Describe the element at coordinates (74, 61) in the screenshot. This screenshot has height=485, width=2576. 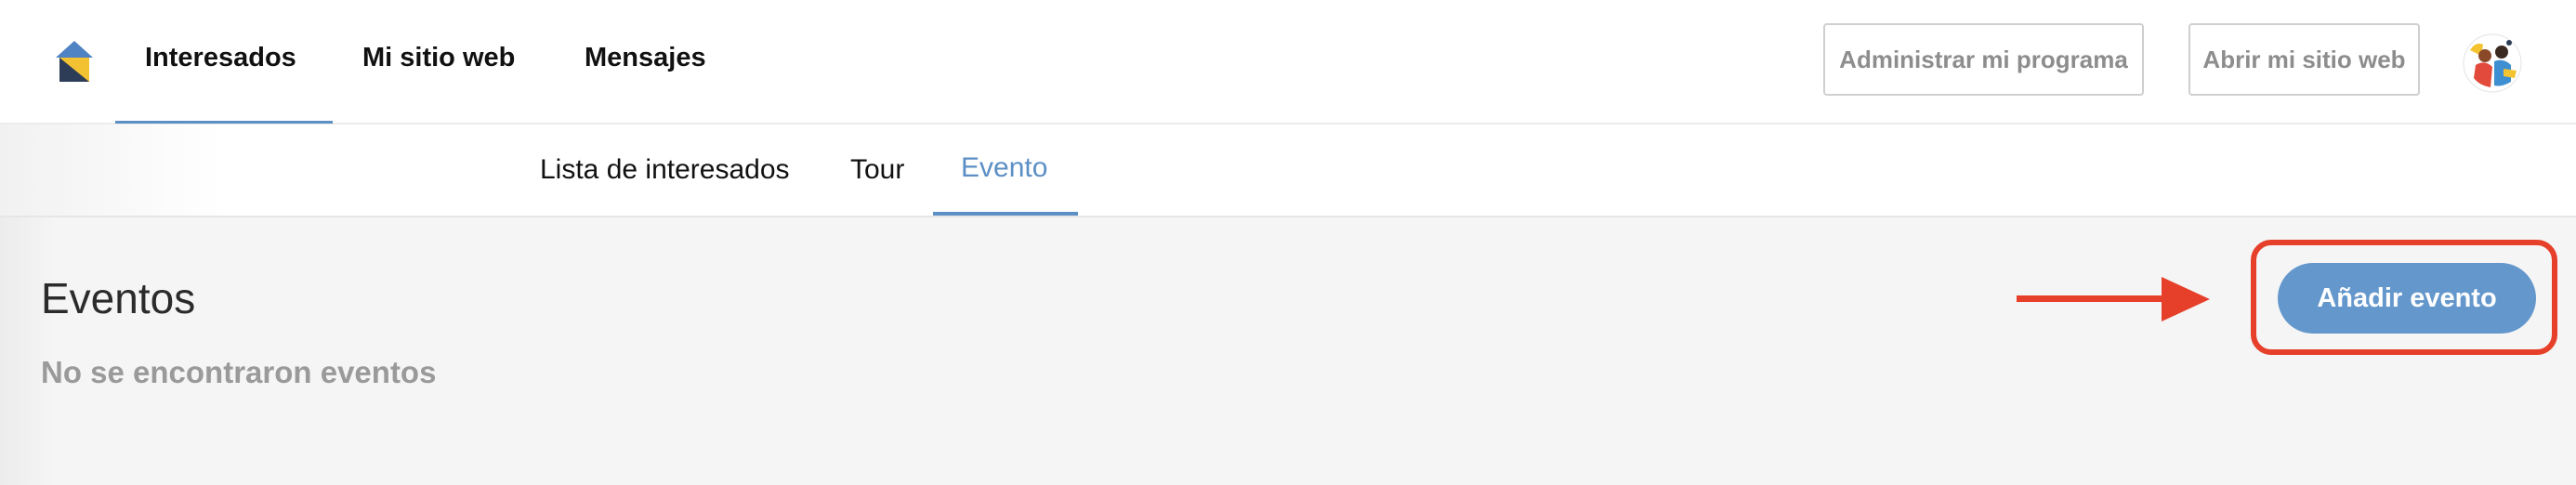
I see `house-logo-icon` at that location.